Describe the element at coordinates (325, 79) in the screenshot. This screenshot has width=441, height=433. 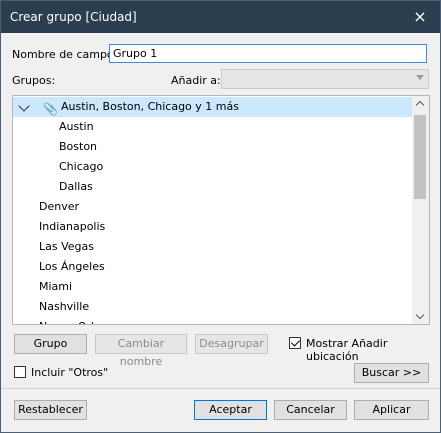
I see `add-to-dropdown` at that location.